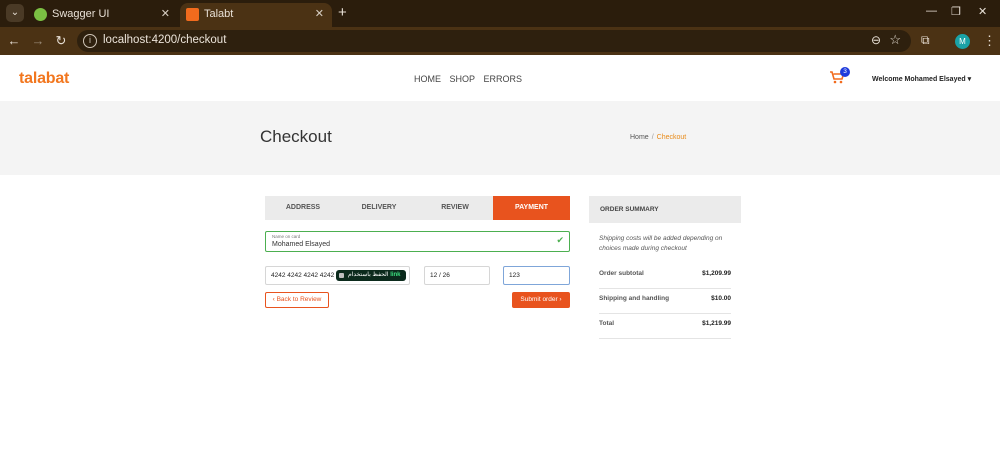 Image resolution: width=1000 pixels, height=476 pixels. I want to click on summary-row-subtotal: Order subtotal $1,209.99, so click(665, 276).